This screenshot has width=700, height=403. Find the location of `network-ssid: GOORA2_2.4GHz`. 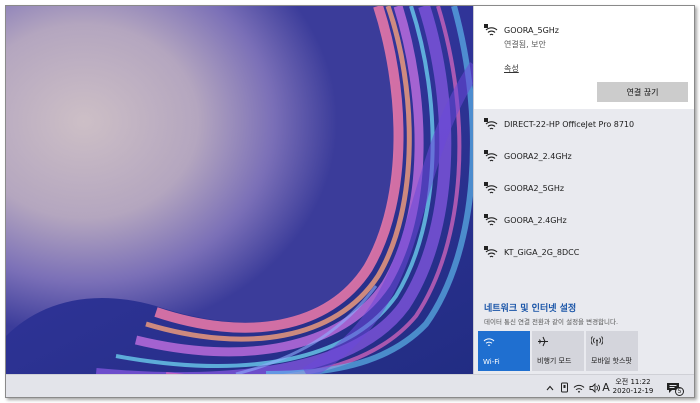

network-ssid: GOORA2_2.4GHz is located at coordinates (538, 156).